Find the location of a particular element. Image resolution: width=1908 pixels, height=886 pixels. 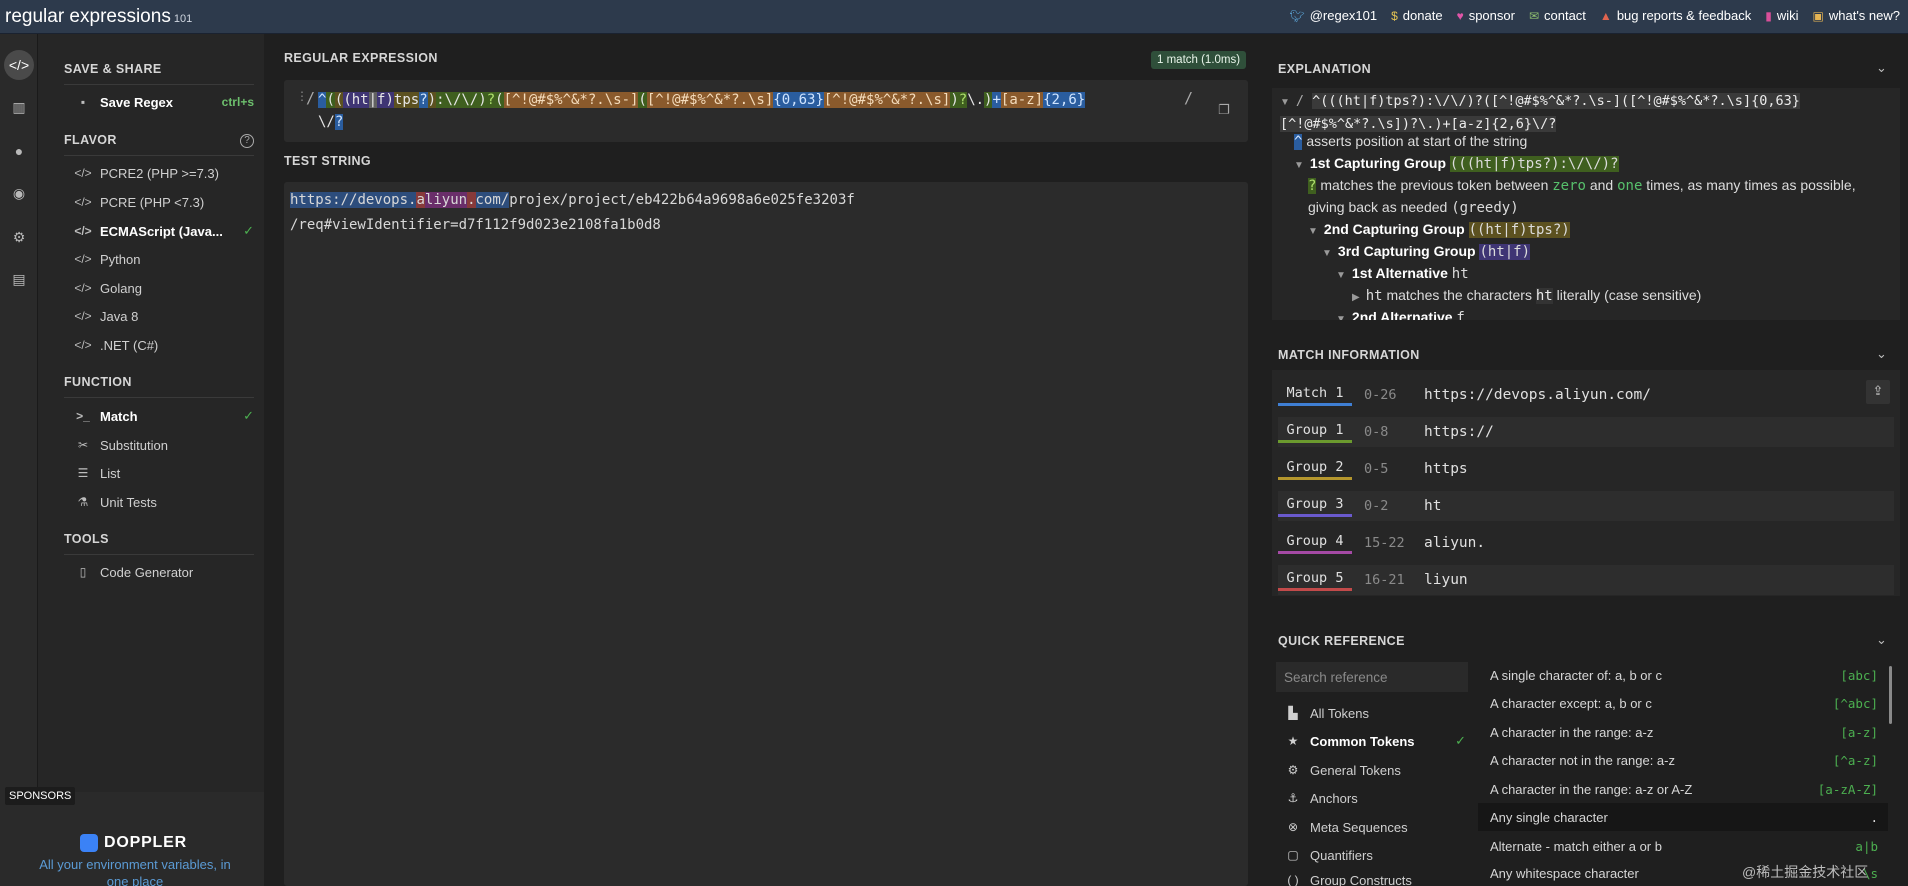

group-value: https is located at coordinates (1446, 469).